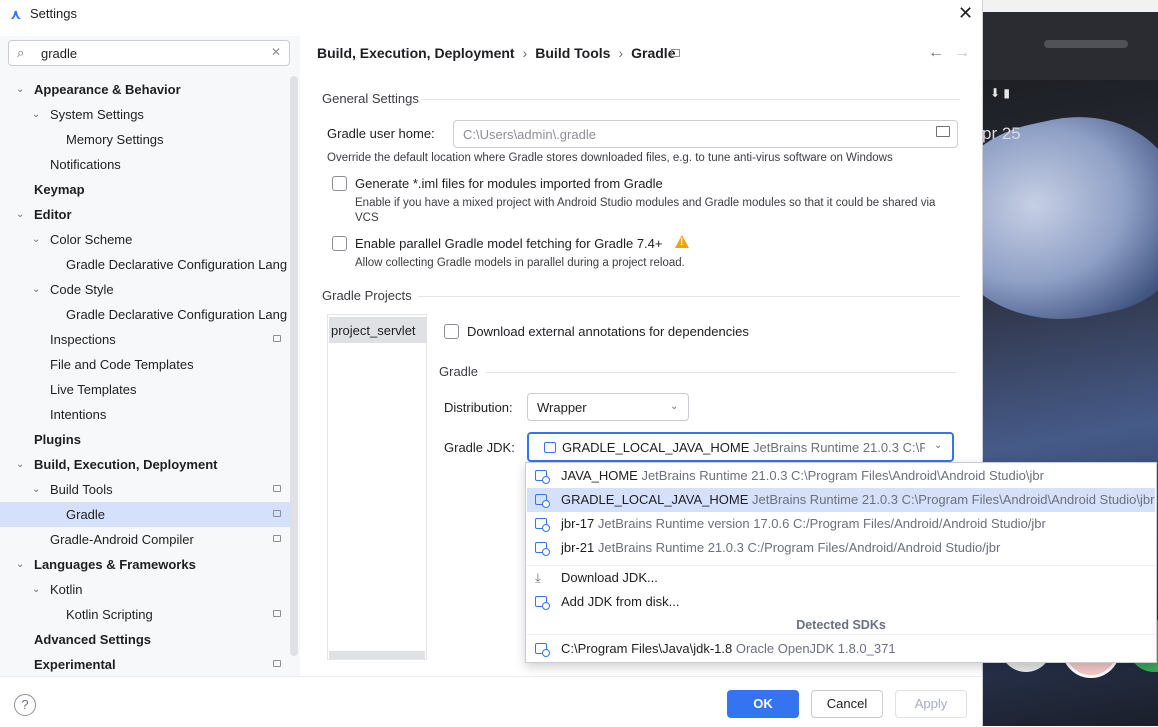 The height and width of the screenshot is (727, 1158). What do you see at coordinates (145, 489) in the screenshot?
I see `sidebar-item: ⌄ Build Tools` at bounding box center [145, 489].